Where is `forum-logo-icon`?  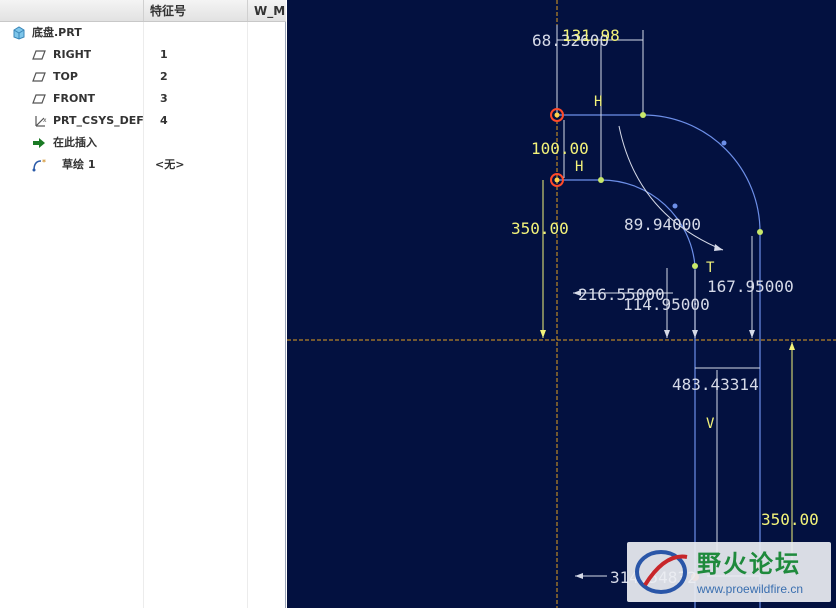
forum-logo-icon is located at coordinates (661, 572).